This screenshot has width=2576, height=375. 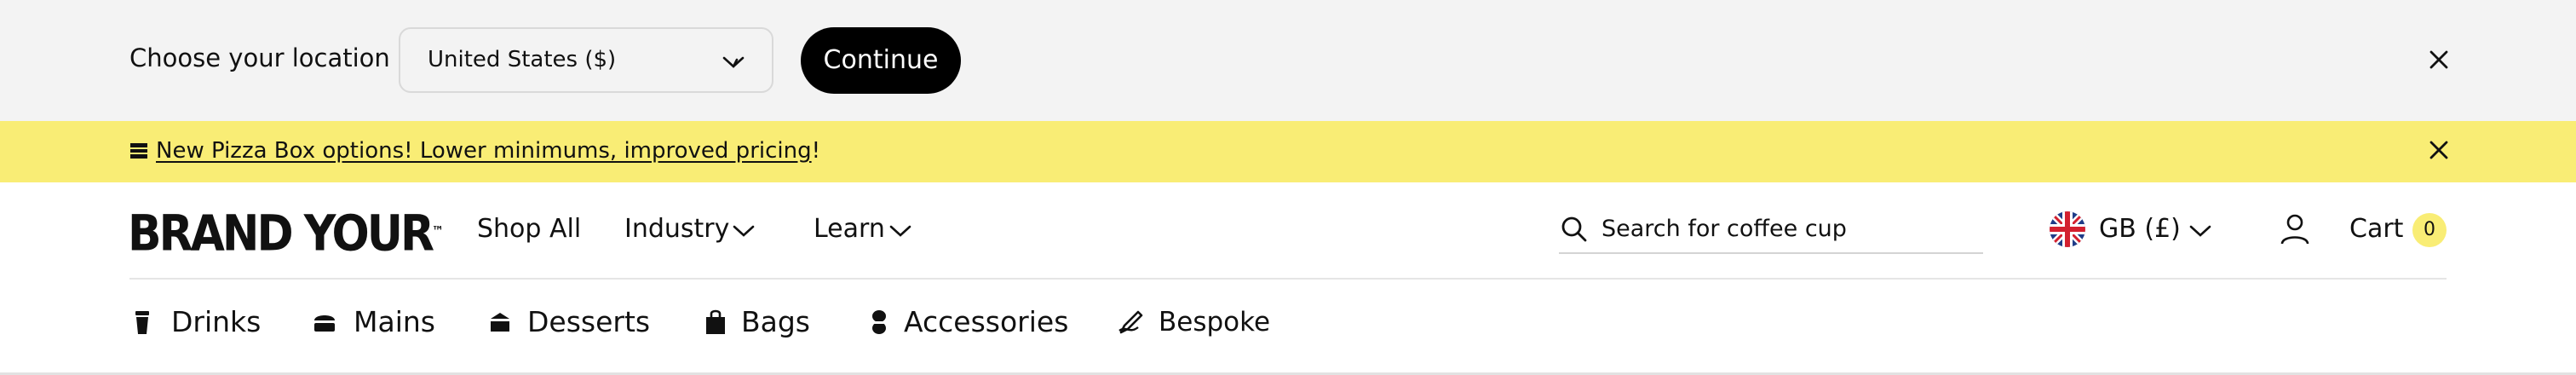 I want to click on accessories-icon, so click(x=879, y=322).